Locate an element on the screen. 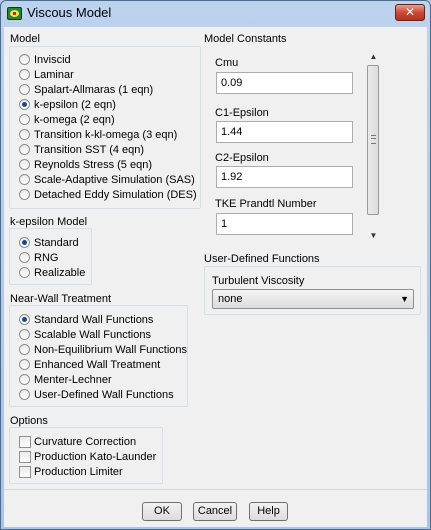 This screenshot has width=431, height=530. ok-button: OK is located at coordinates (162, 511).